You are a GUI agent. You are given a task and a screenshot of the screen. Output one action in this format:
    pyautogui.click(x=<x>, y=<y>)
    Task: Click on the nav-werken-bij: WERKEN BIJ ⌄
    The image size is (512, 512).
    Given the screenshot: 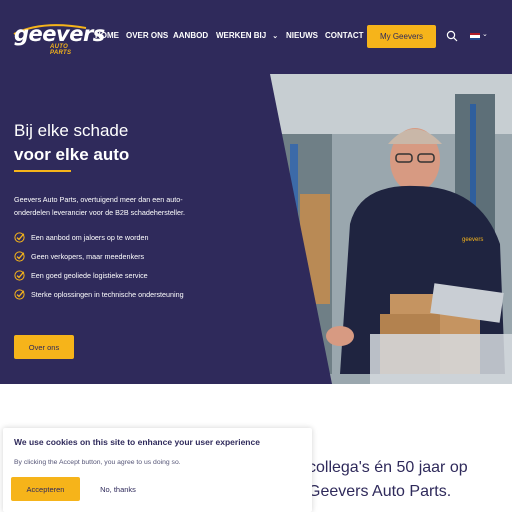 What is the action you would take?
    pyautogui.click(x=247, y=35)
    